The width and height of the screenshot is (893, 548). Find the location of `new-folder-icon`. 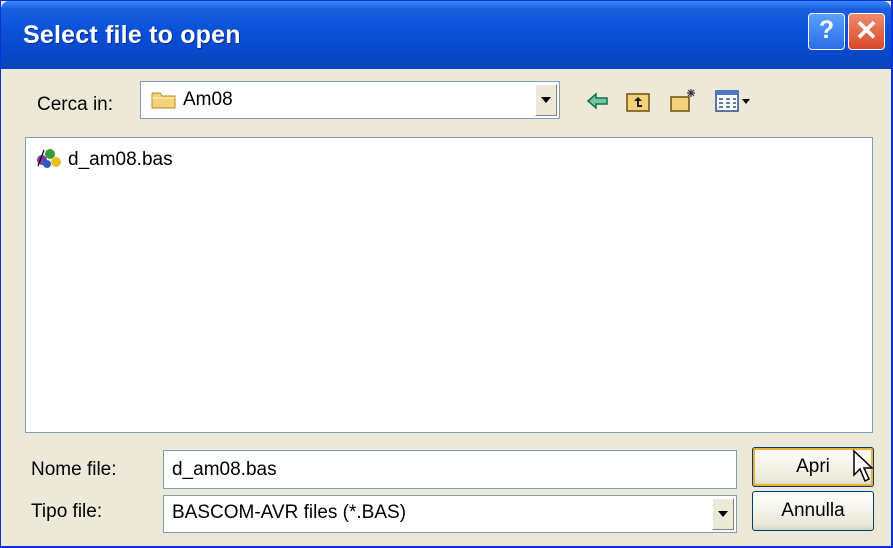

new-folder-icon is located at coordinates (683, 101).